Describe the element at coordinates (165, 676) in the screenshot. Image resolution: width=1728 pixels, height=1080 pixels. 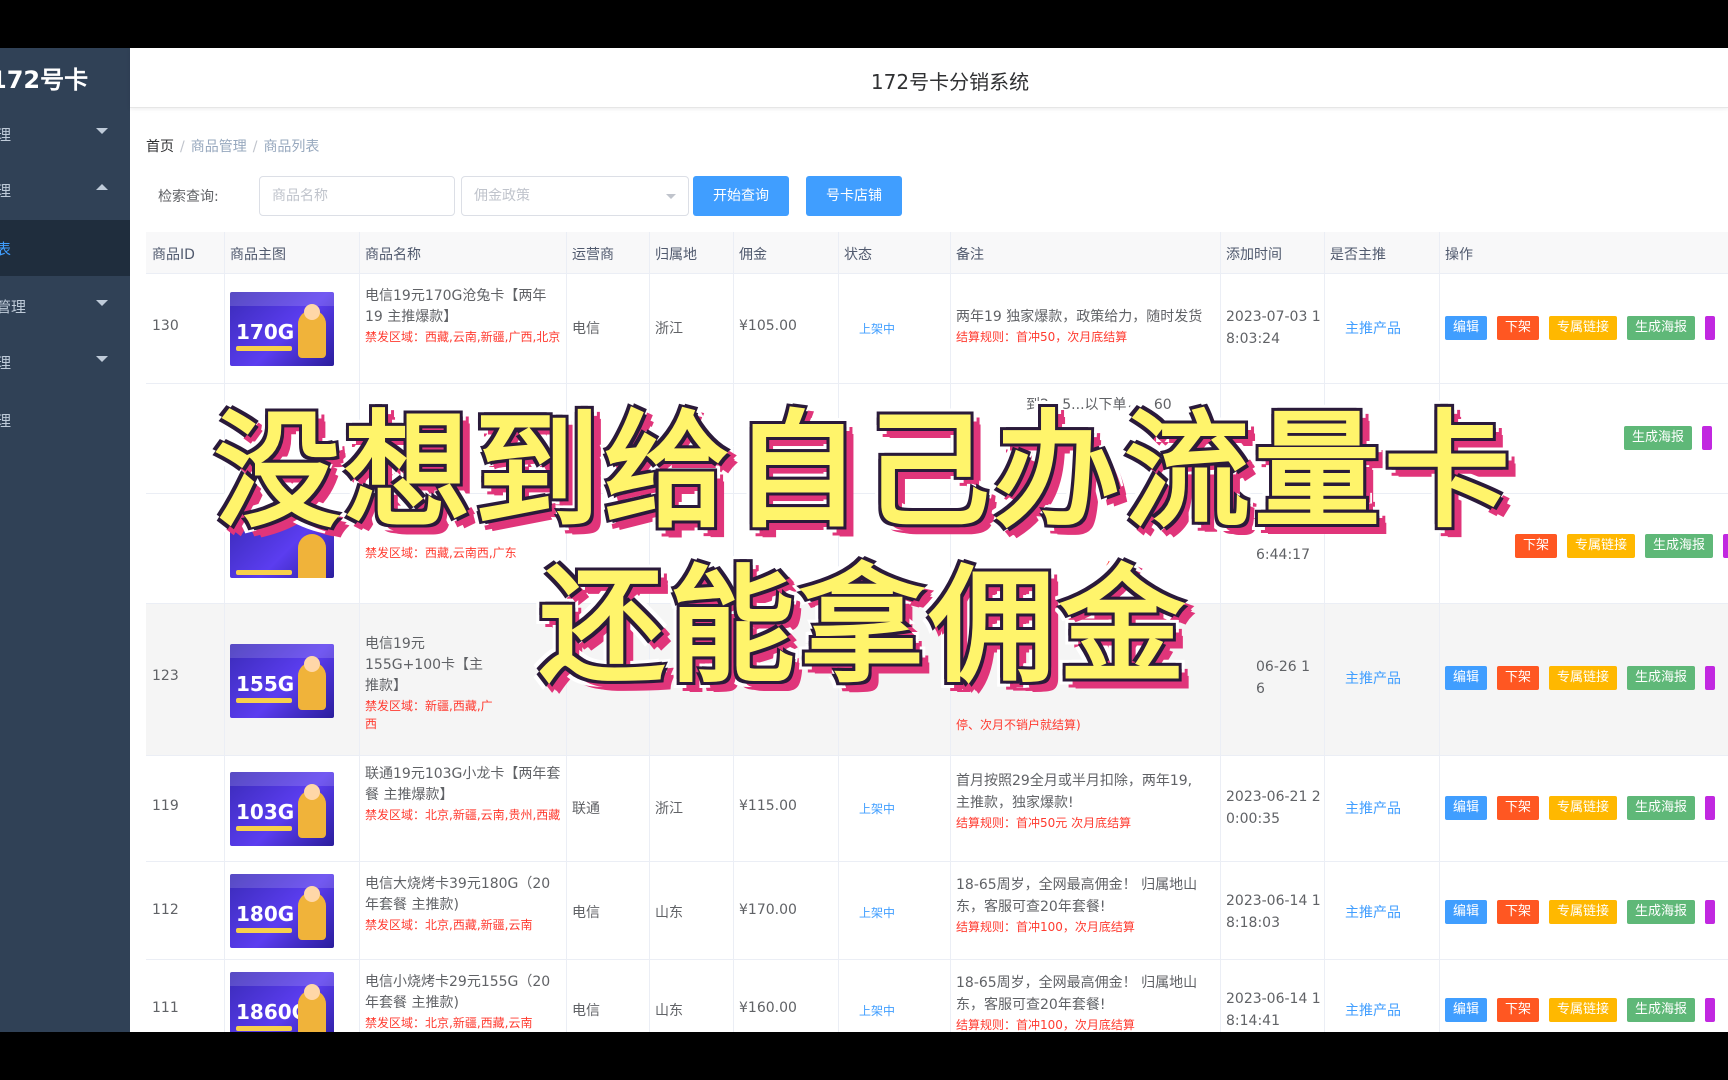
I see `cell-id: 123` at that location.